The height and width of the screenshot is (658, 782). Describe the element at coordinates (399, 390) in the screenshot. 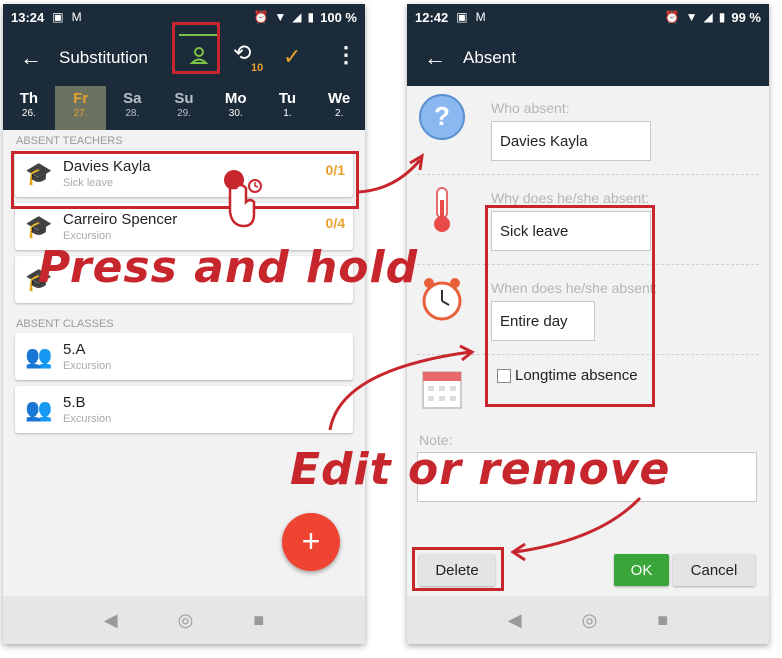

I see `arrow-to-fields` at that location.